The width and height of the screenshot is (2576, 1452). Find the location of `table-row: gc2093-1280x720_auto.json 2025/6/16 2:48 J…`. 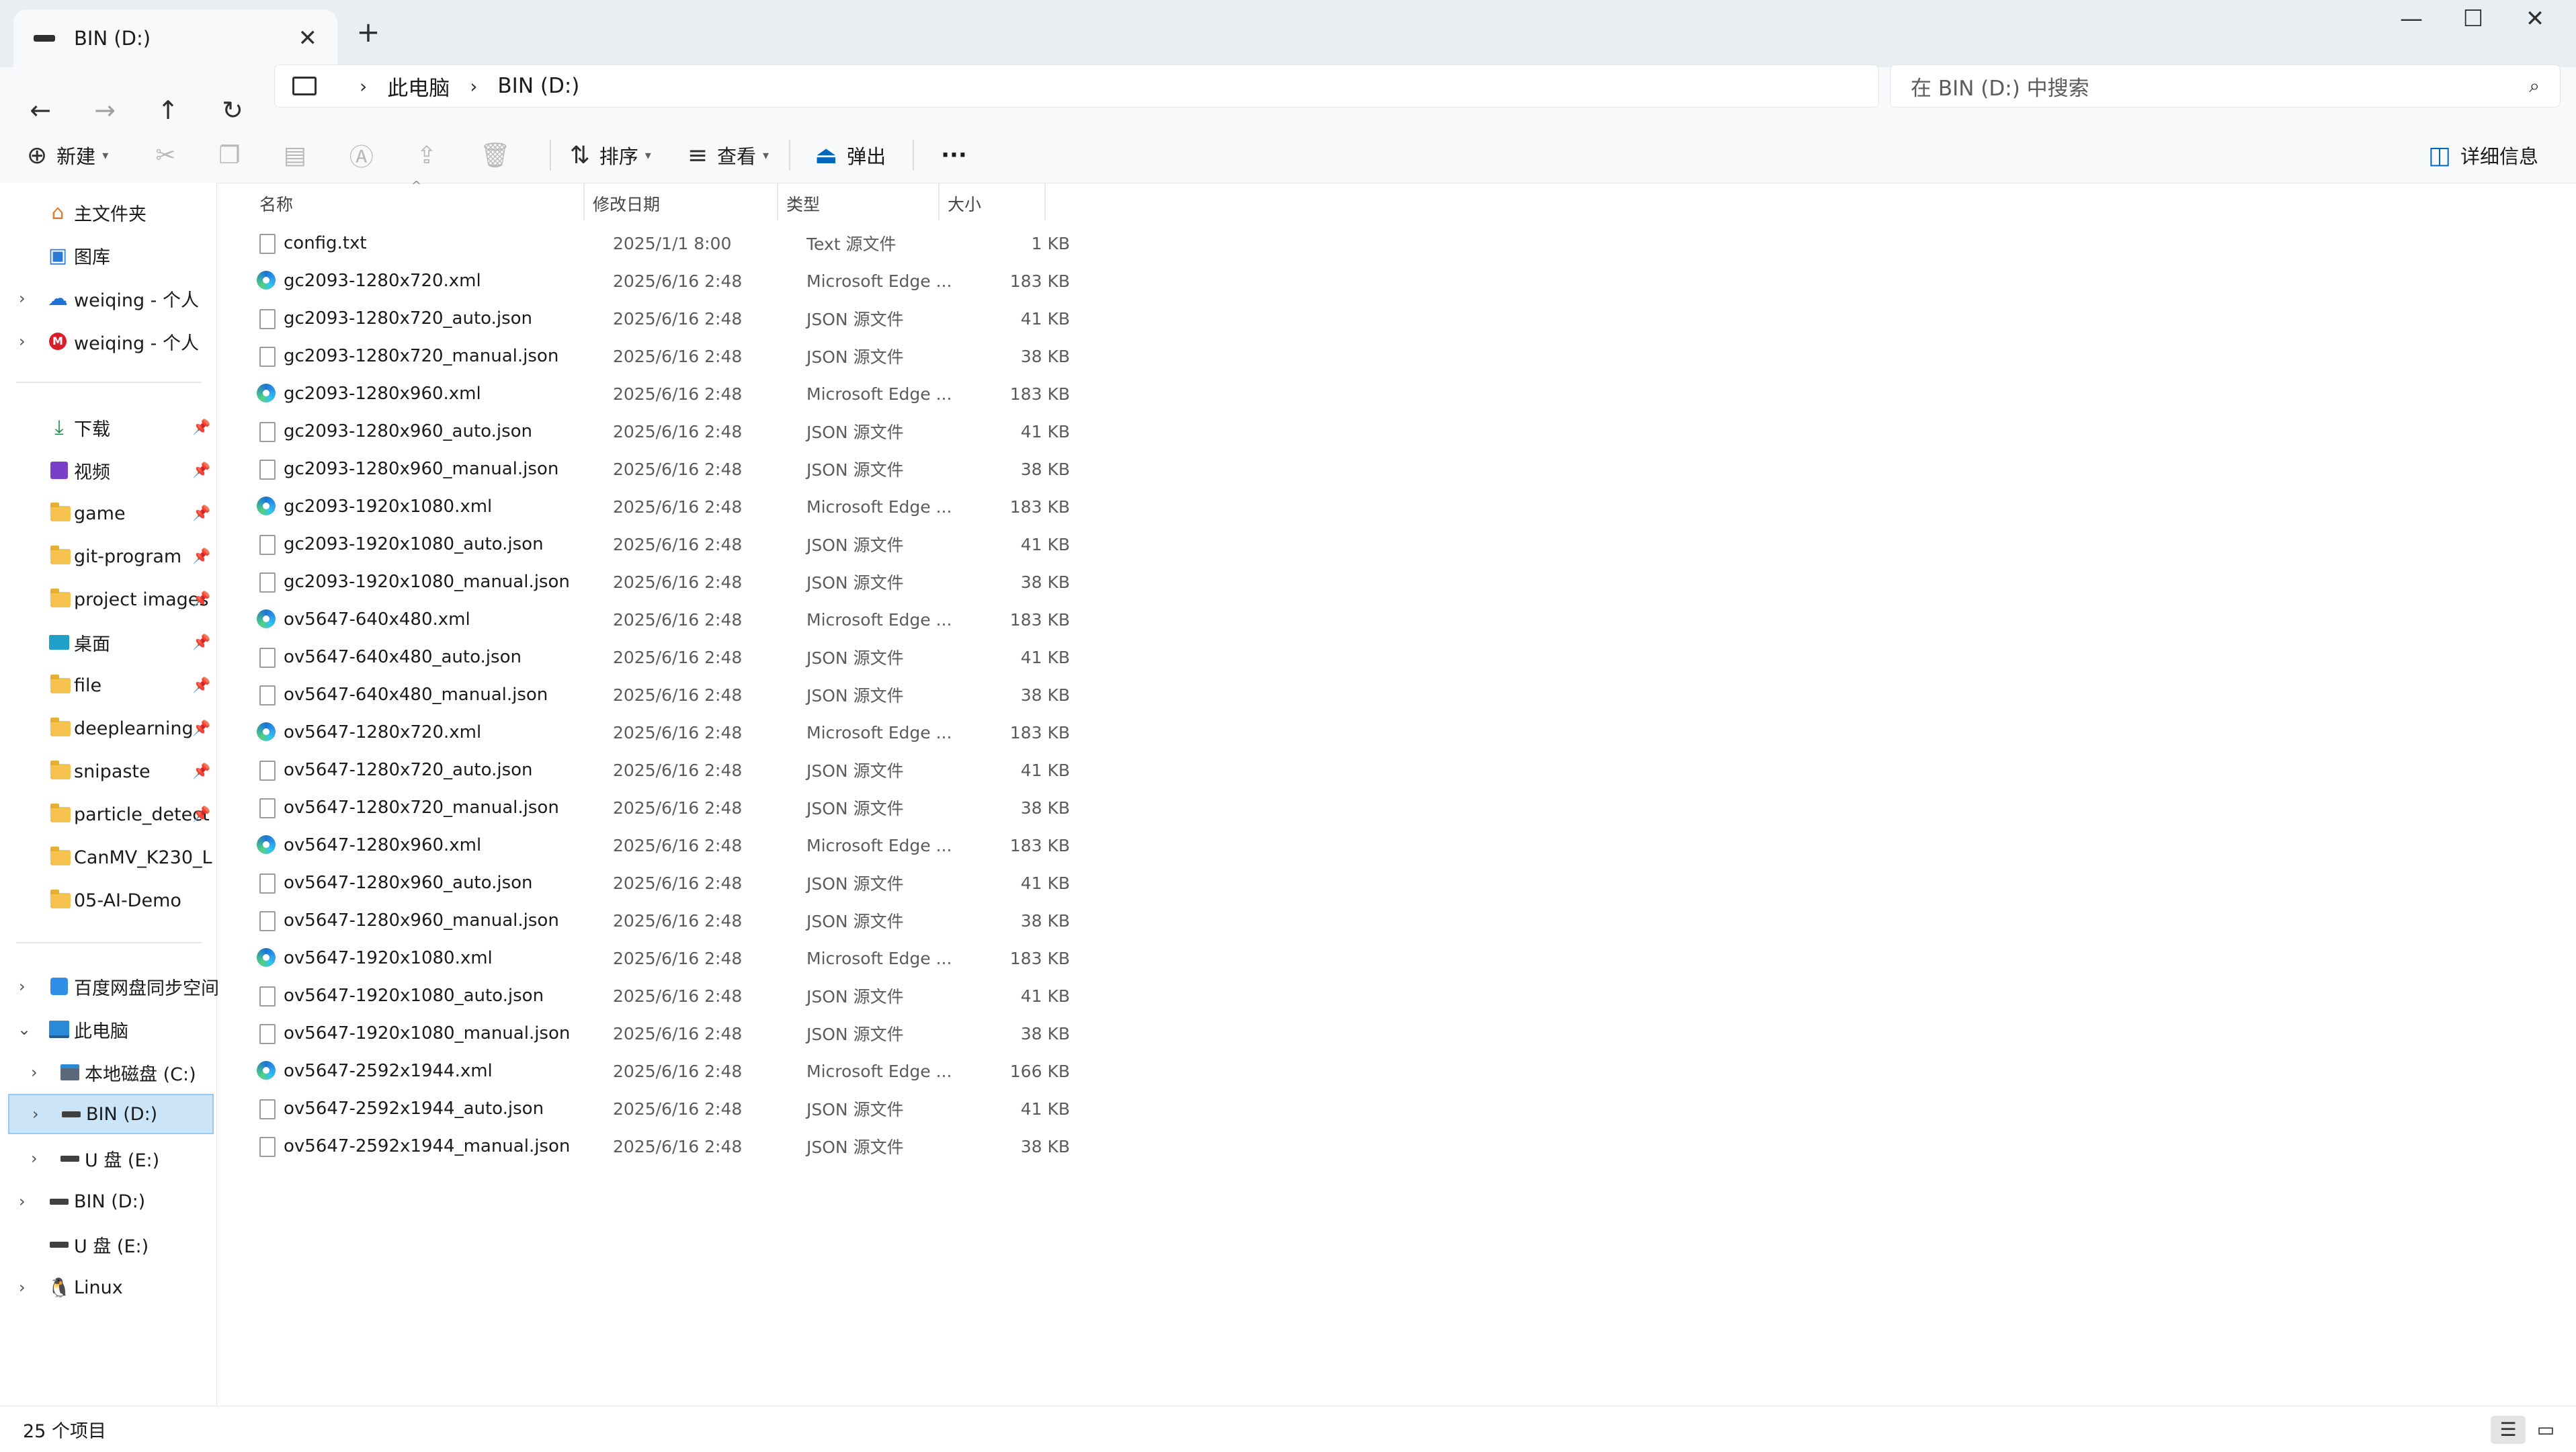

table-row: gc2093-1280x720_auto.json 2025/6/16 2:48 J… is located at coordinates (653, 318).